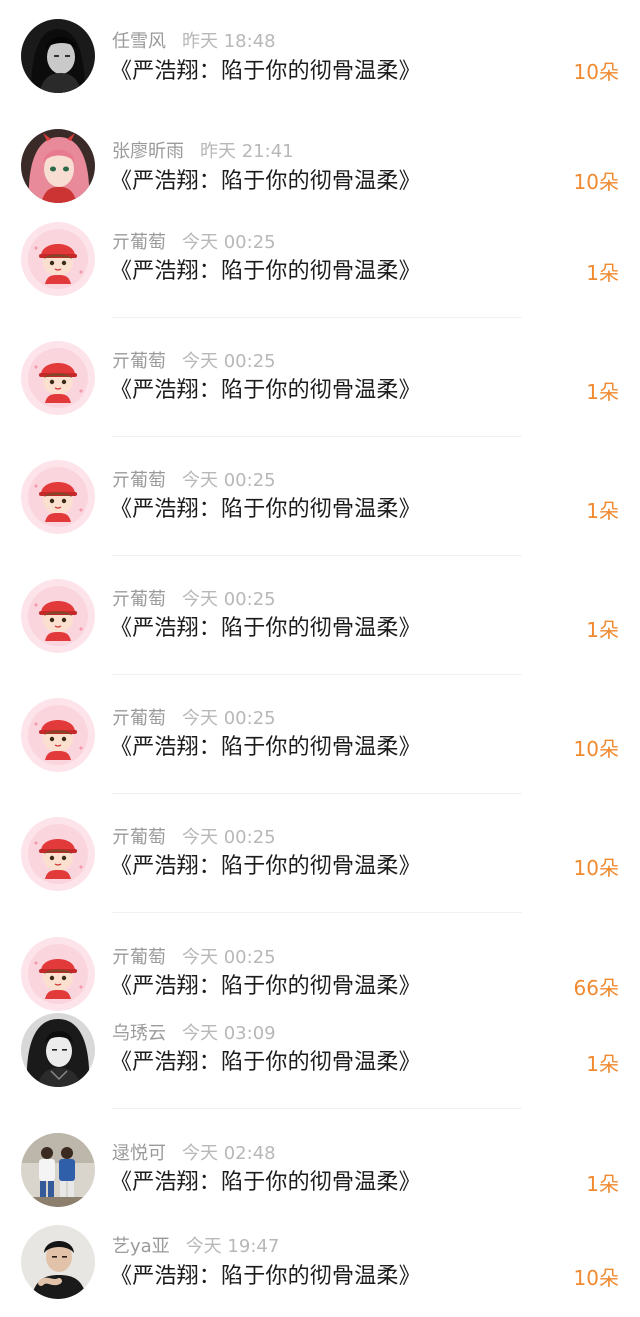  What do you see at coordinates (229, 1033) in the screenshot?
I see `timestamp: 今天 03:09` at bounding box center [229, 1033].